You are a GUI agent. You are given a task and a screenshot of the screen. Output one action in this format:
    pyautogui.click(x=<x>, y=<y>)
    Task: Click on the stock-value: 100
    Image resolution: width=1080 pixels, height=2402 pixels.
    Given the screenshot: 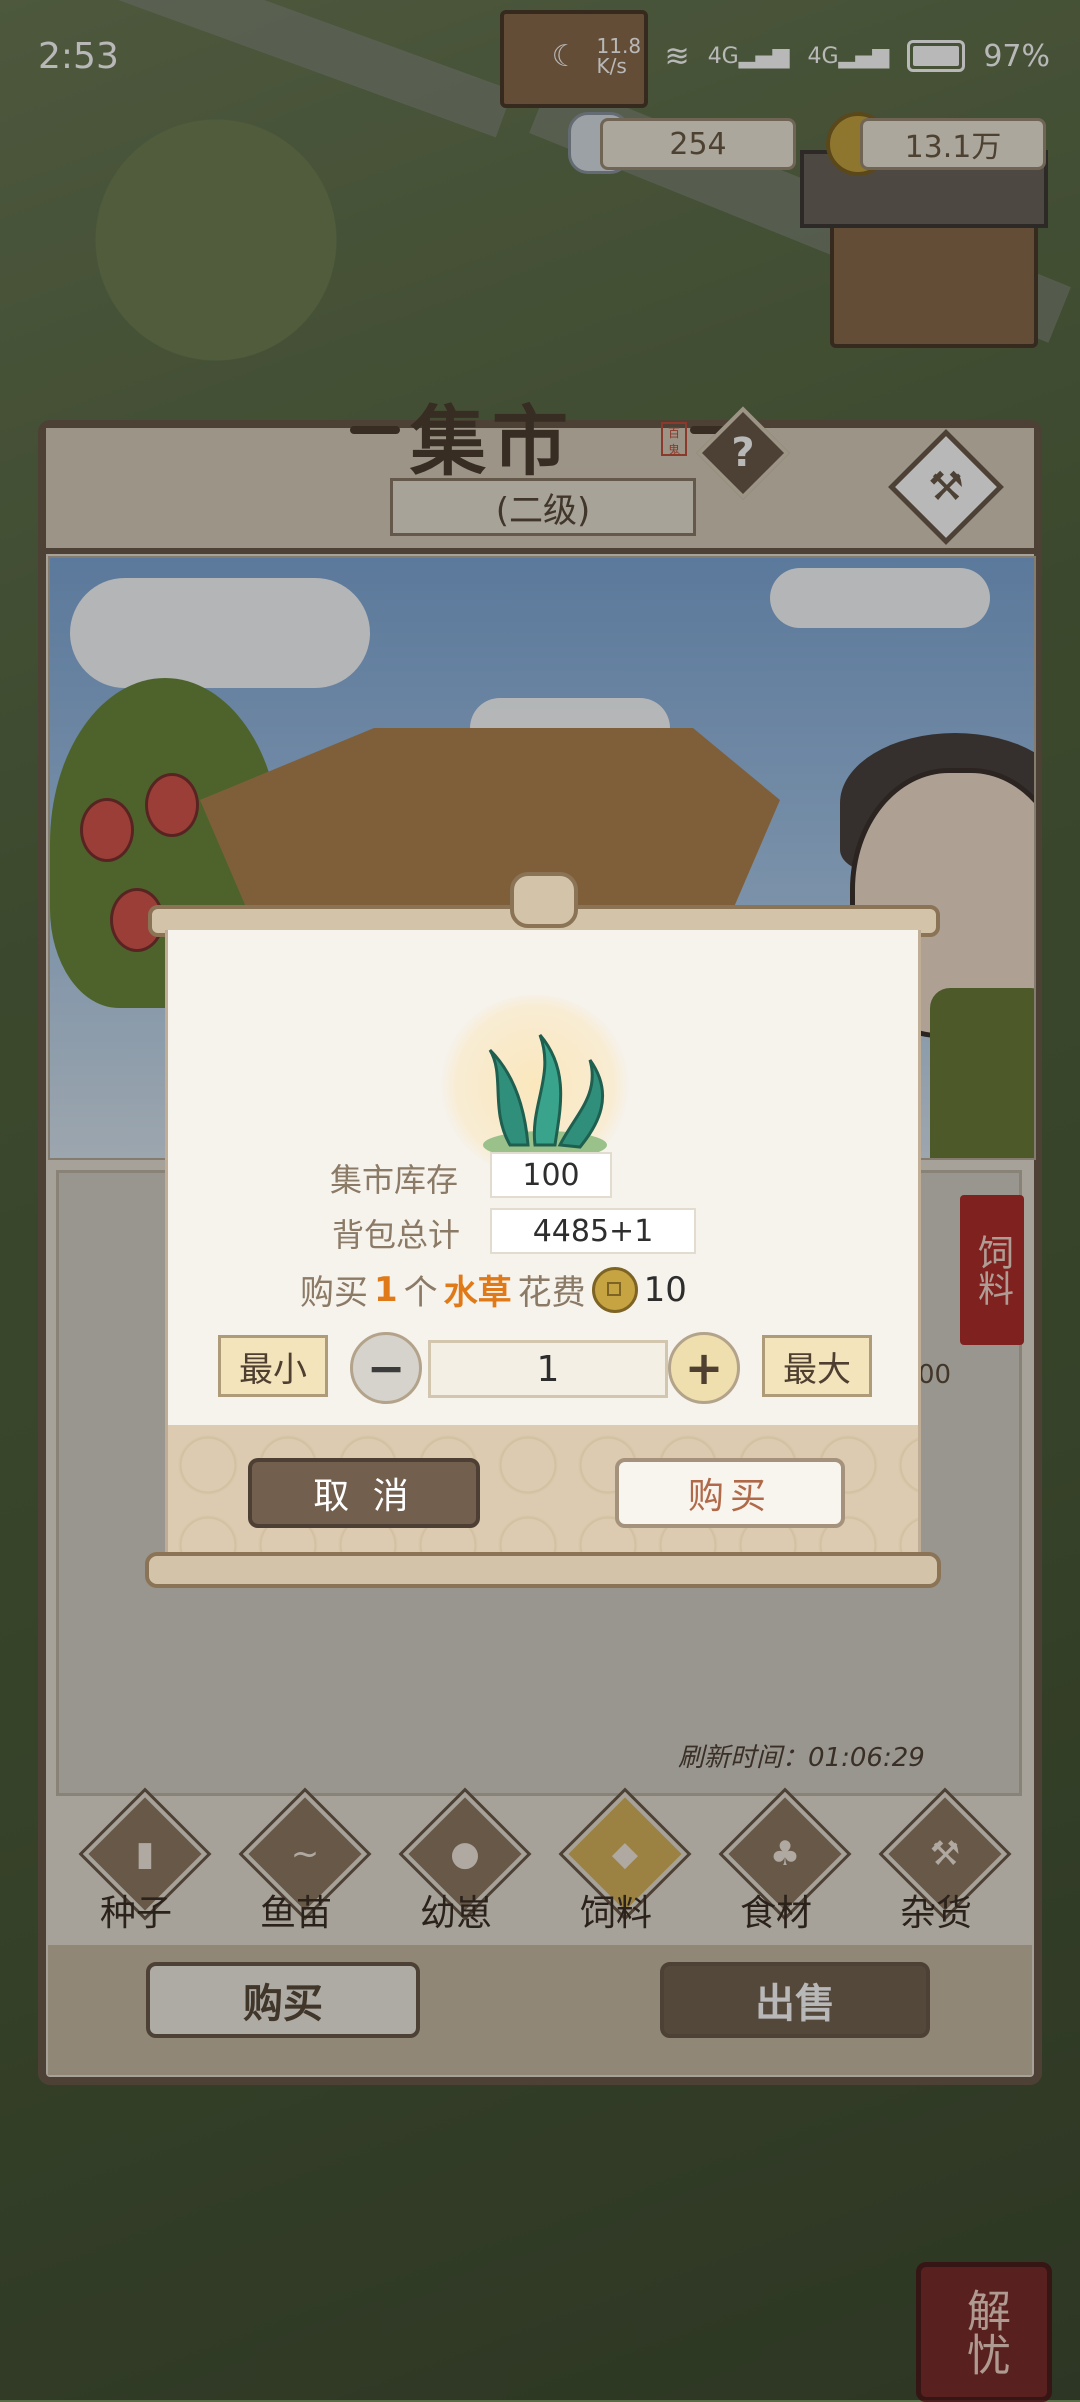 What is the action you would take?
    pyautogui.click(x=551, y=1175)
    